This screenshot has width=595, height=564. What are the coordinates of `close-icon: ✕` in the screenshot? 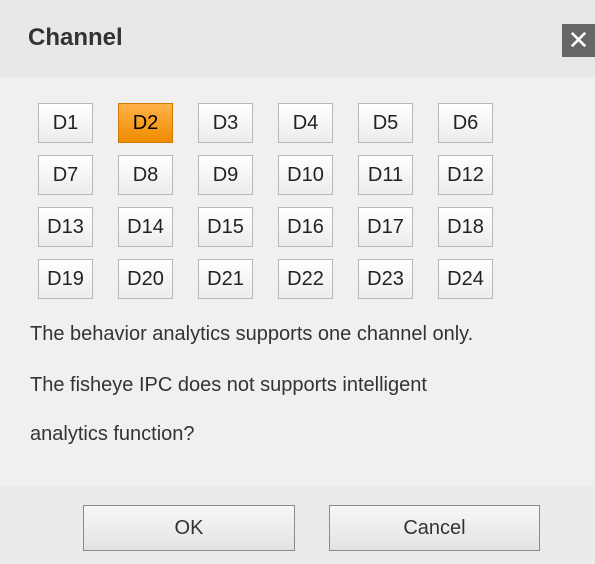 It's located at (578, 40).